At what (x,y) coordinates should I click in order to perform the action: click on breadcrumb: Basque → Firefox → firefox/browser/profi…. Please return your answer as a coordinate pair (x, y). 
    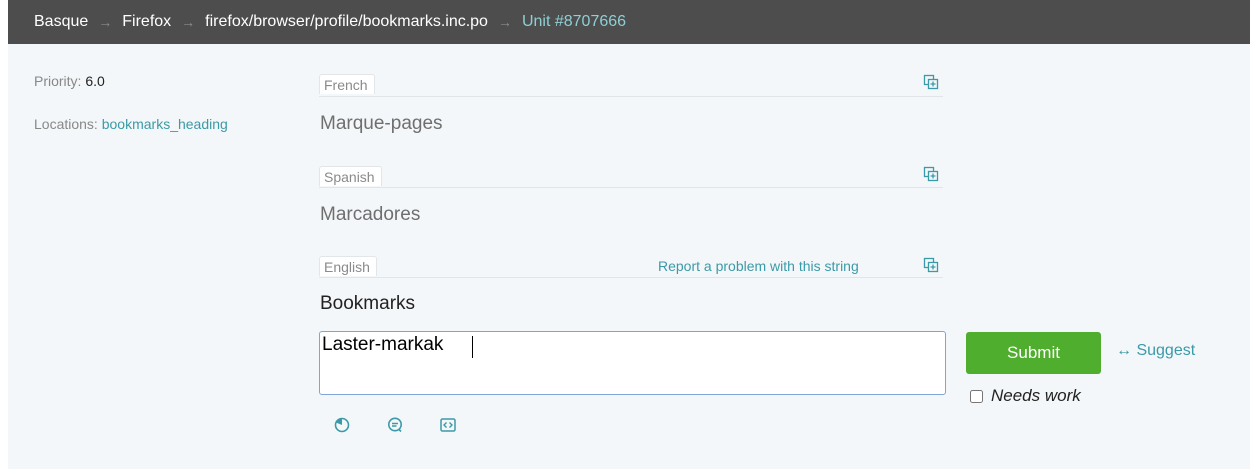
    Looking at the image, I should click on (629, 22).